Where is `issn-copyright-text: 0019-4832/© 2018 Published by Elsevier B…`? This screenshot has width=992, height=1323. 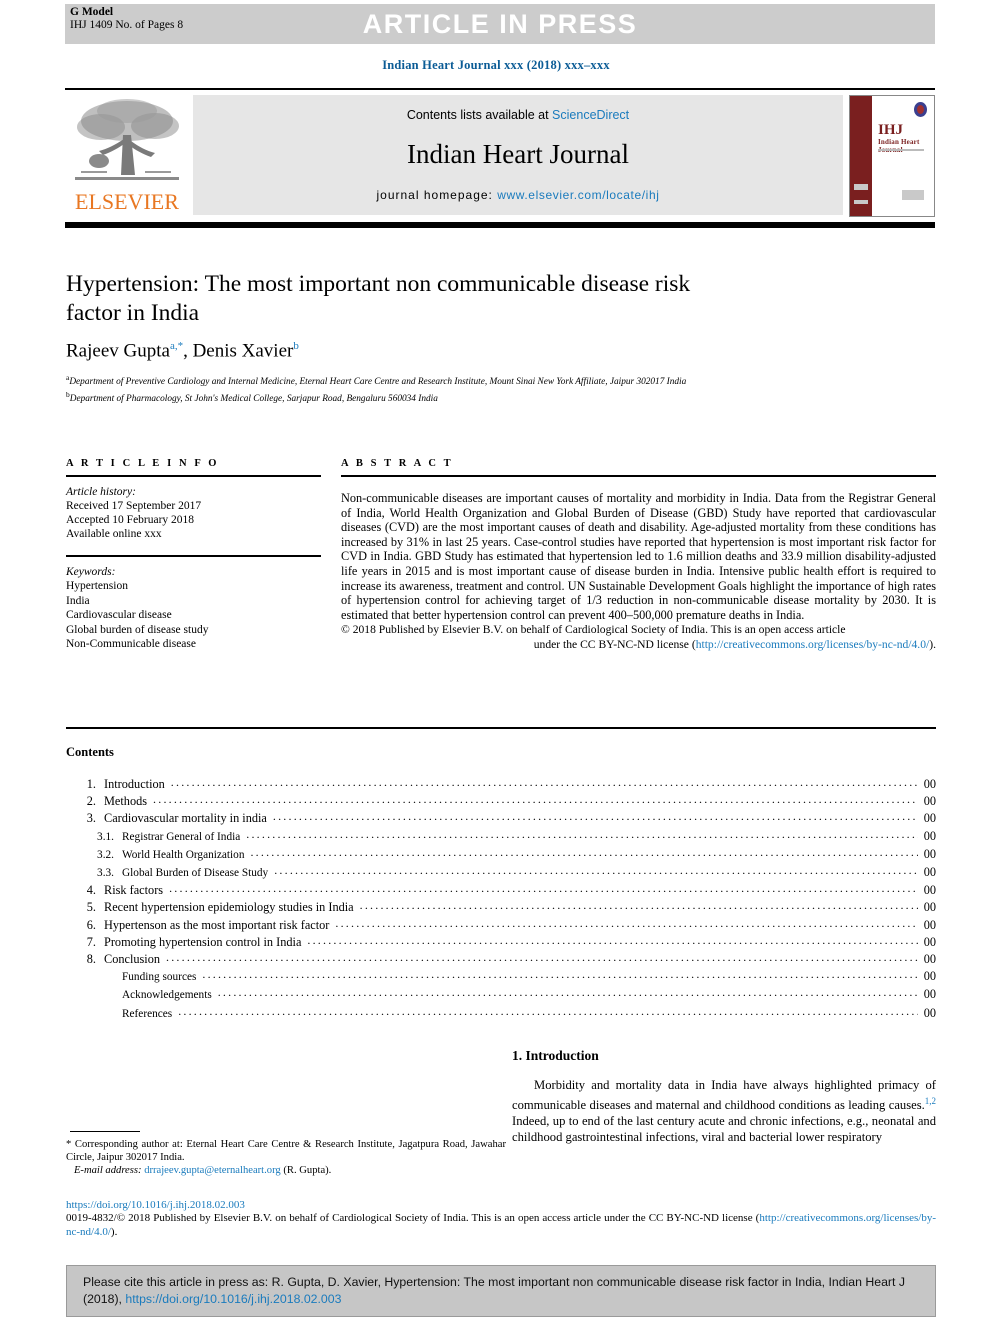
issn-copyright-text: 0019-4832/© 2018 Published by Elsevier B… is located at coordinates (413, 1218).